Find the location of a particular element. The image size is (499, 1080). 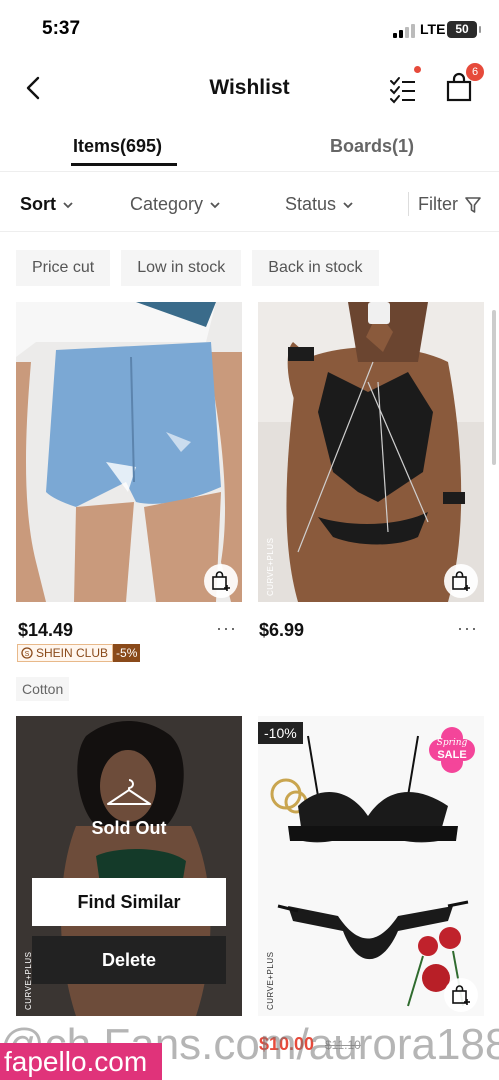

status-time: 5:37 is located at coordinates (61, 28).